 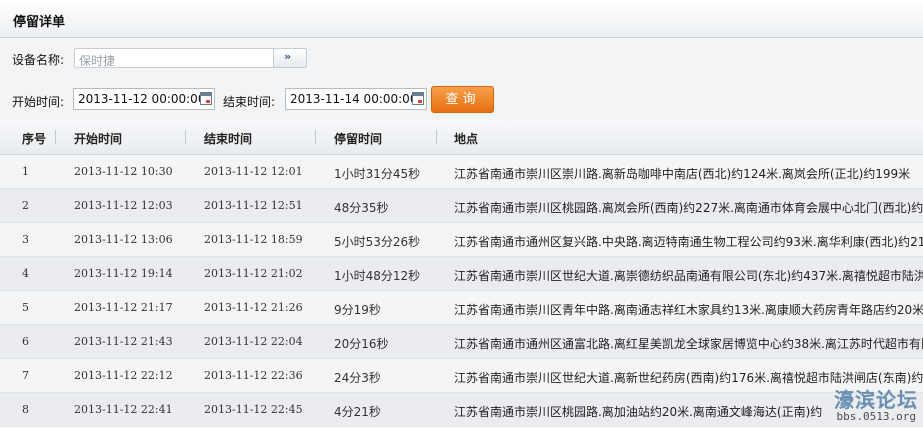 What do you see at coordinates (34, 138) in the screenshot?
I see `column-header-no: 序号` at bounding box center [34, 138].